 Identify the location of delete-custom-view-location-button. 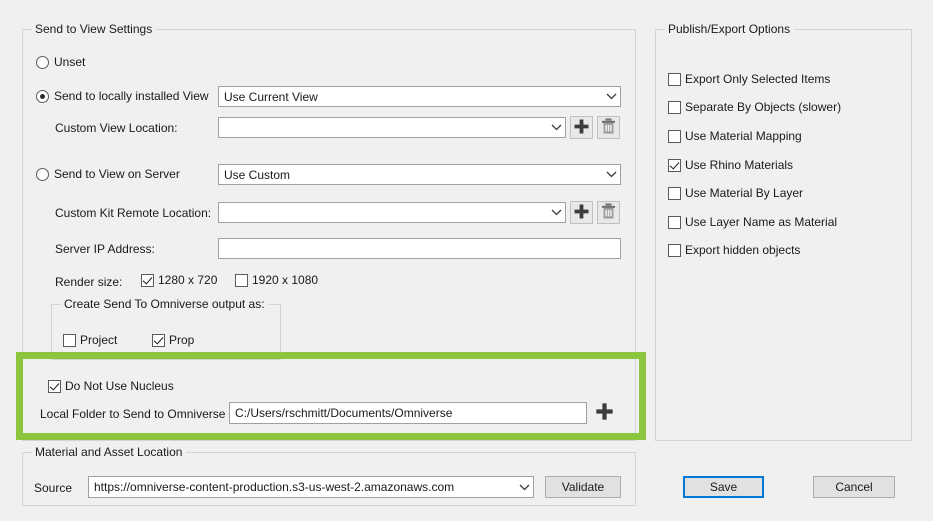
(608, 127).